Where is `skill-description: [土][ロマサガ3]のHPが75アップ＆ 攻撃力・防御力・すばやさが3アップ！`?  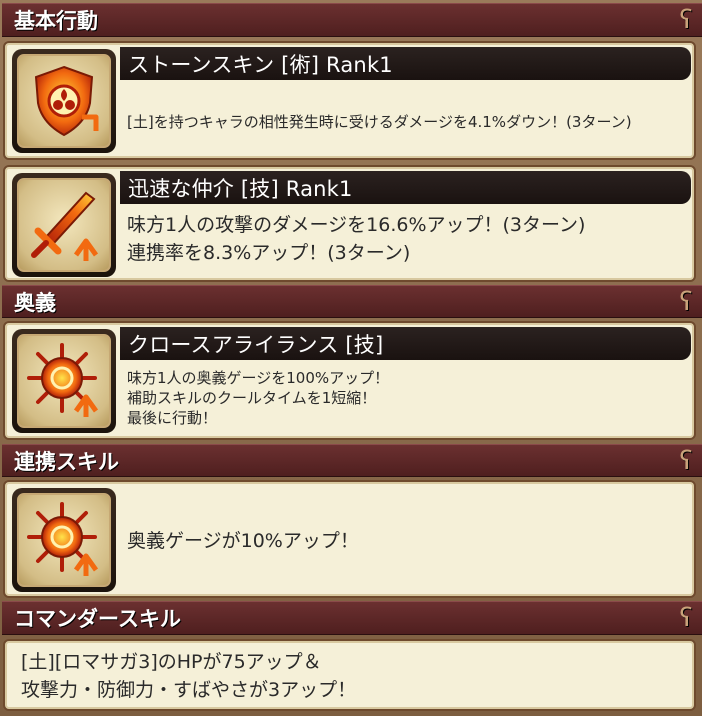 skill-description: [土][ロマサガ3]のHPが75アップ＆ 攻撃力・防御力・すばやさが3アップ！ is located at coordinates (354, 676).